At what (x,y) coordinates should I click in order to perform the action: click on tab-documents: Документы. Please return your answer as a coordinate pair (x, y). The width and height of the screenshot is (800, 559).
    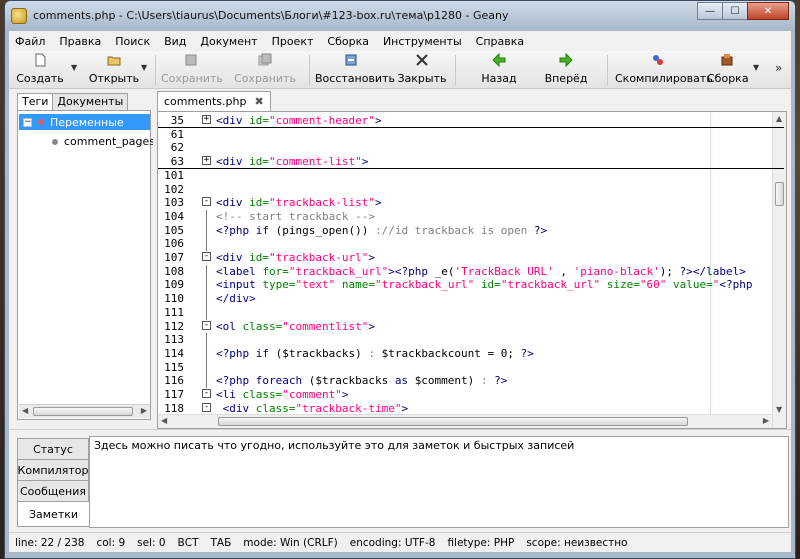
    Looking at the image, I should click on (90, 101).